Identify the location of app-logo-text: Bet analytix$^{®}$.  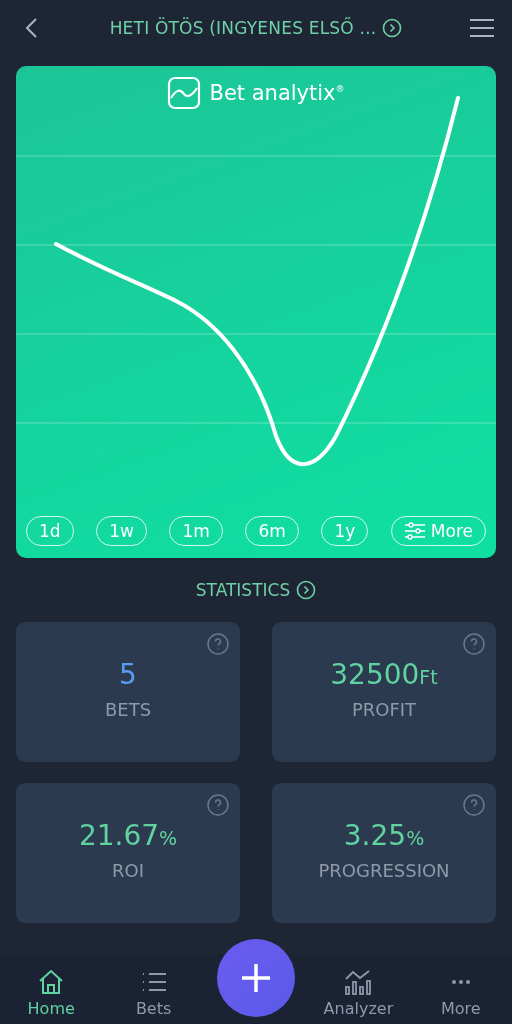
(277, 93).